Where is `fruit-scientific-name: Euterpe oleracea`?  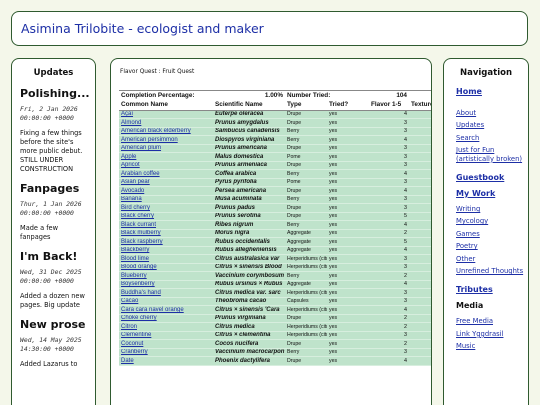
fruit-scientific-name: Euterpe oleracea is located at coordinates (249, 114).